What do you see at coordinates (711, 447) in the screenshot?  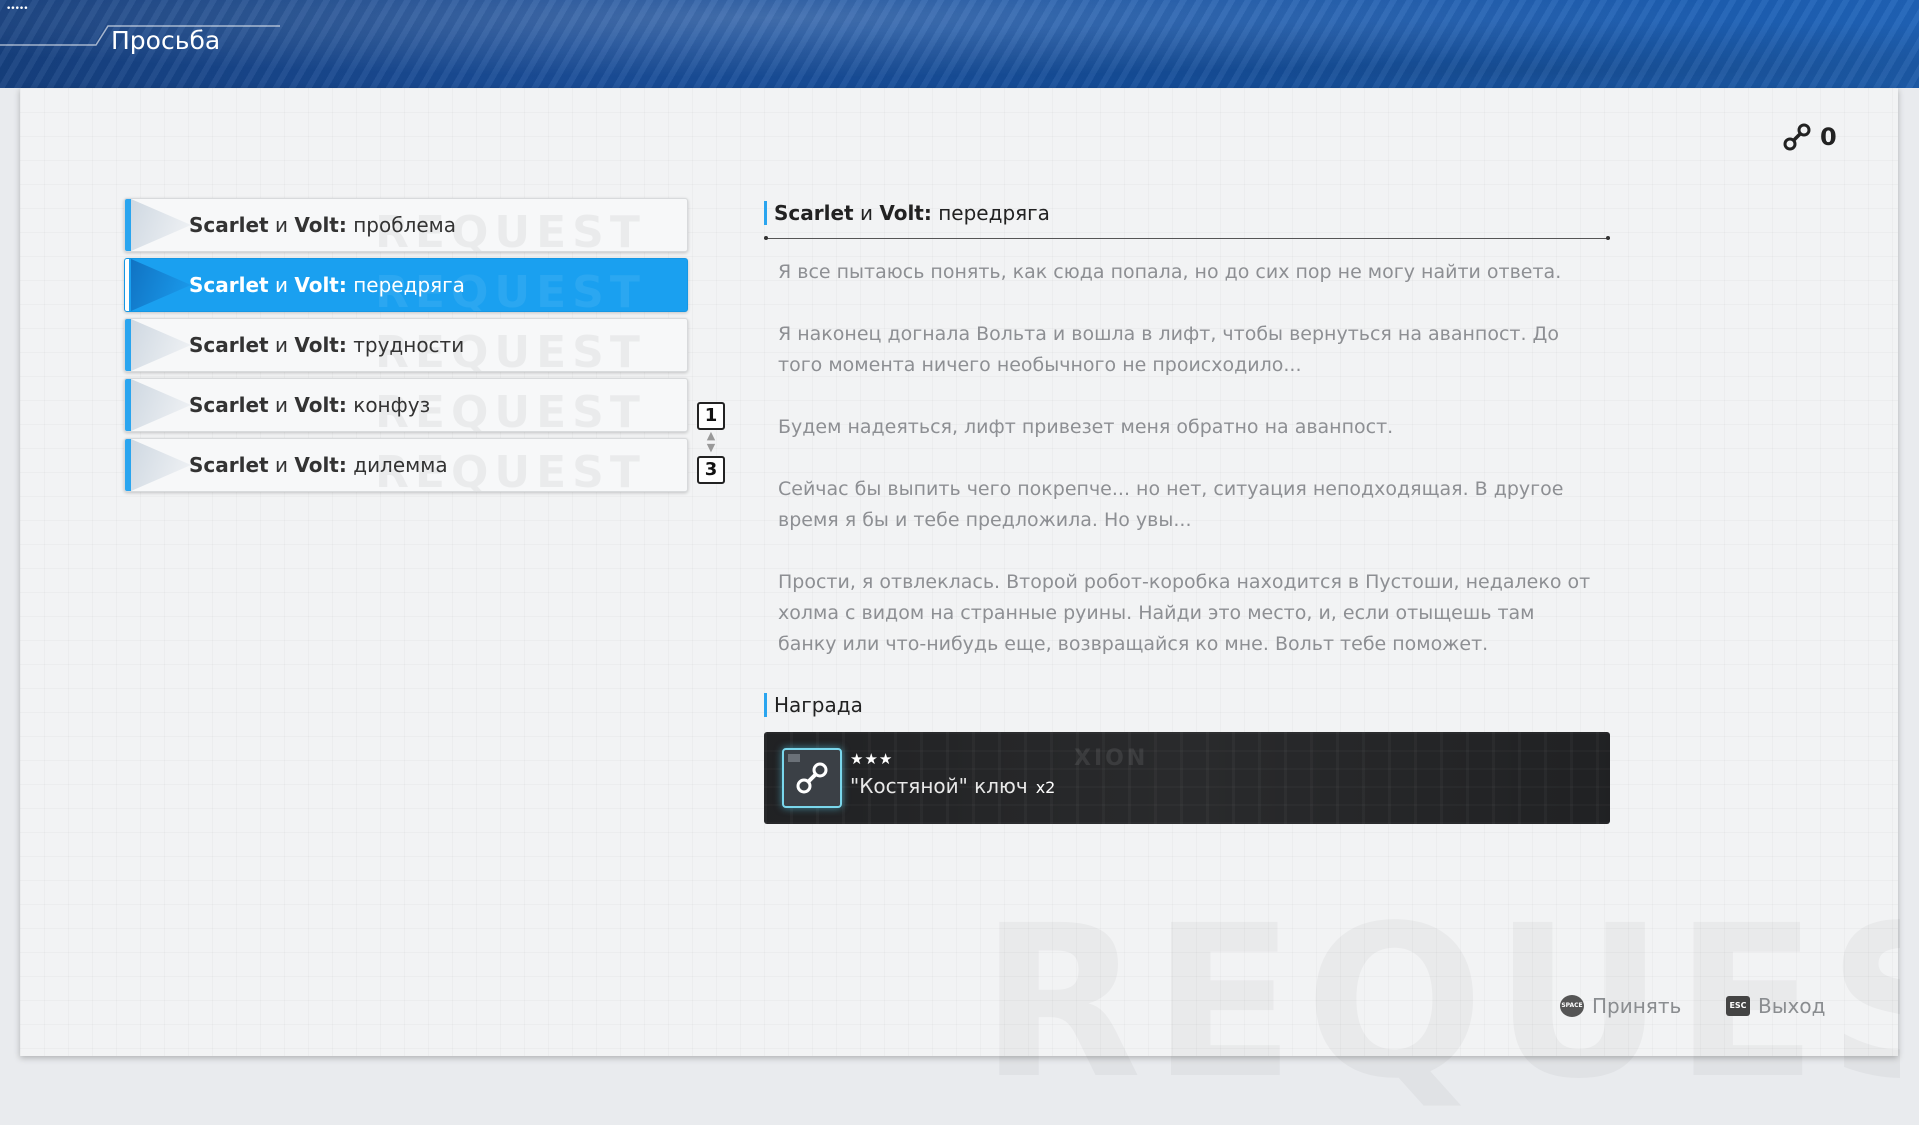 I see `scroll-down-icon: ▼` at bounding box center [711, 447].